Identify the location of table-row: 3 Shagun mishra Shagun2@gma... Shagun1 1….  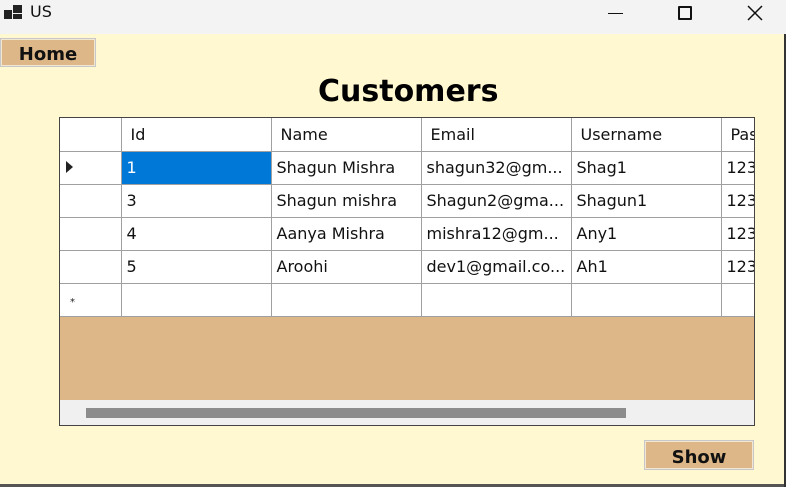
(407, 200).